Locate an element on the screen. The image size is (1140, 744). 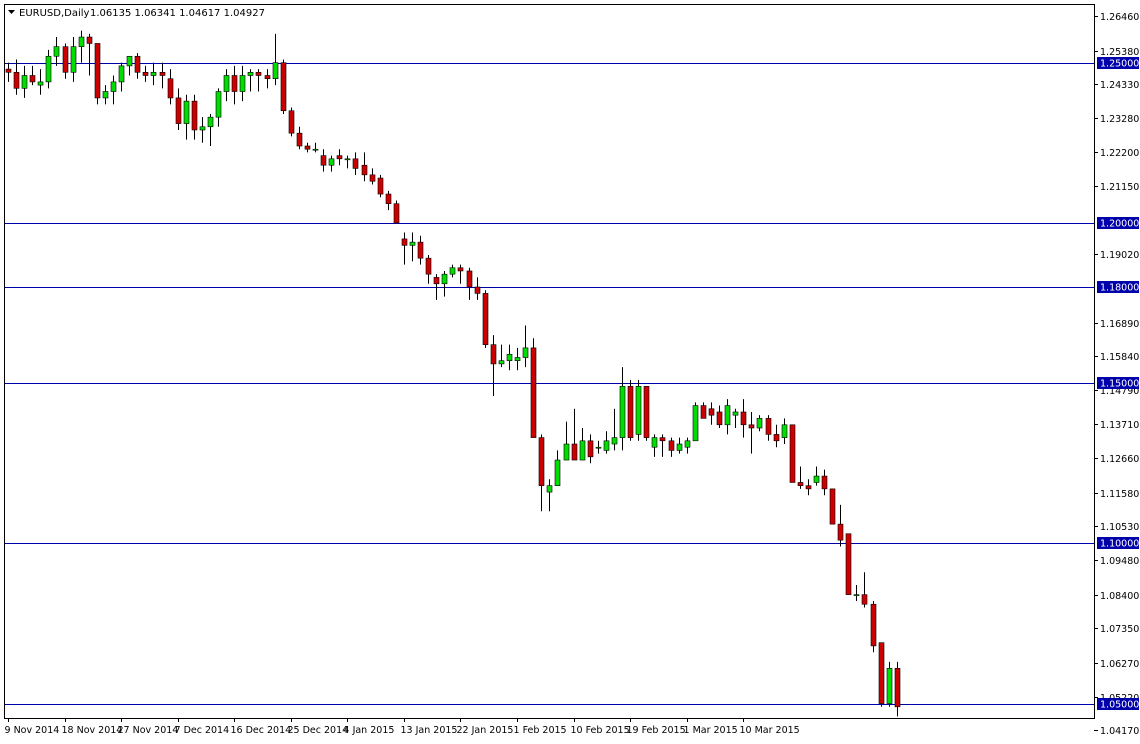
ohlc-readout: 1.06135 1.06341 1.04617 1.04927 is located at coordinates (177, 13).